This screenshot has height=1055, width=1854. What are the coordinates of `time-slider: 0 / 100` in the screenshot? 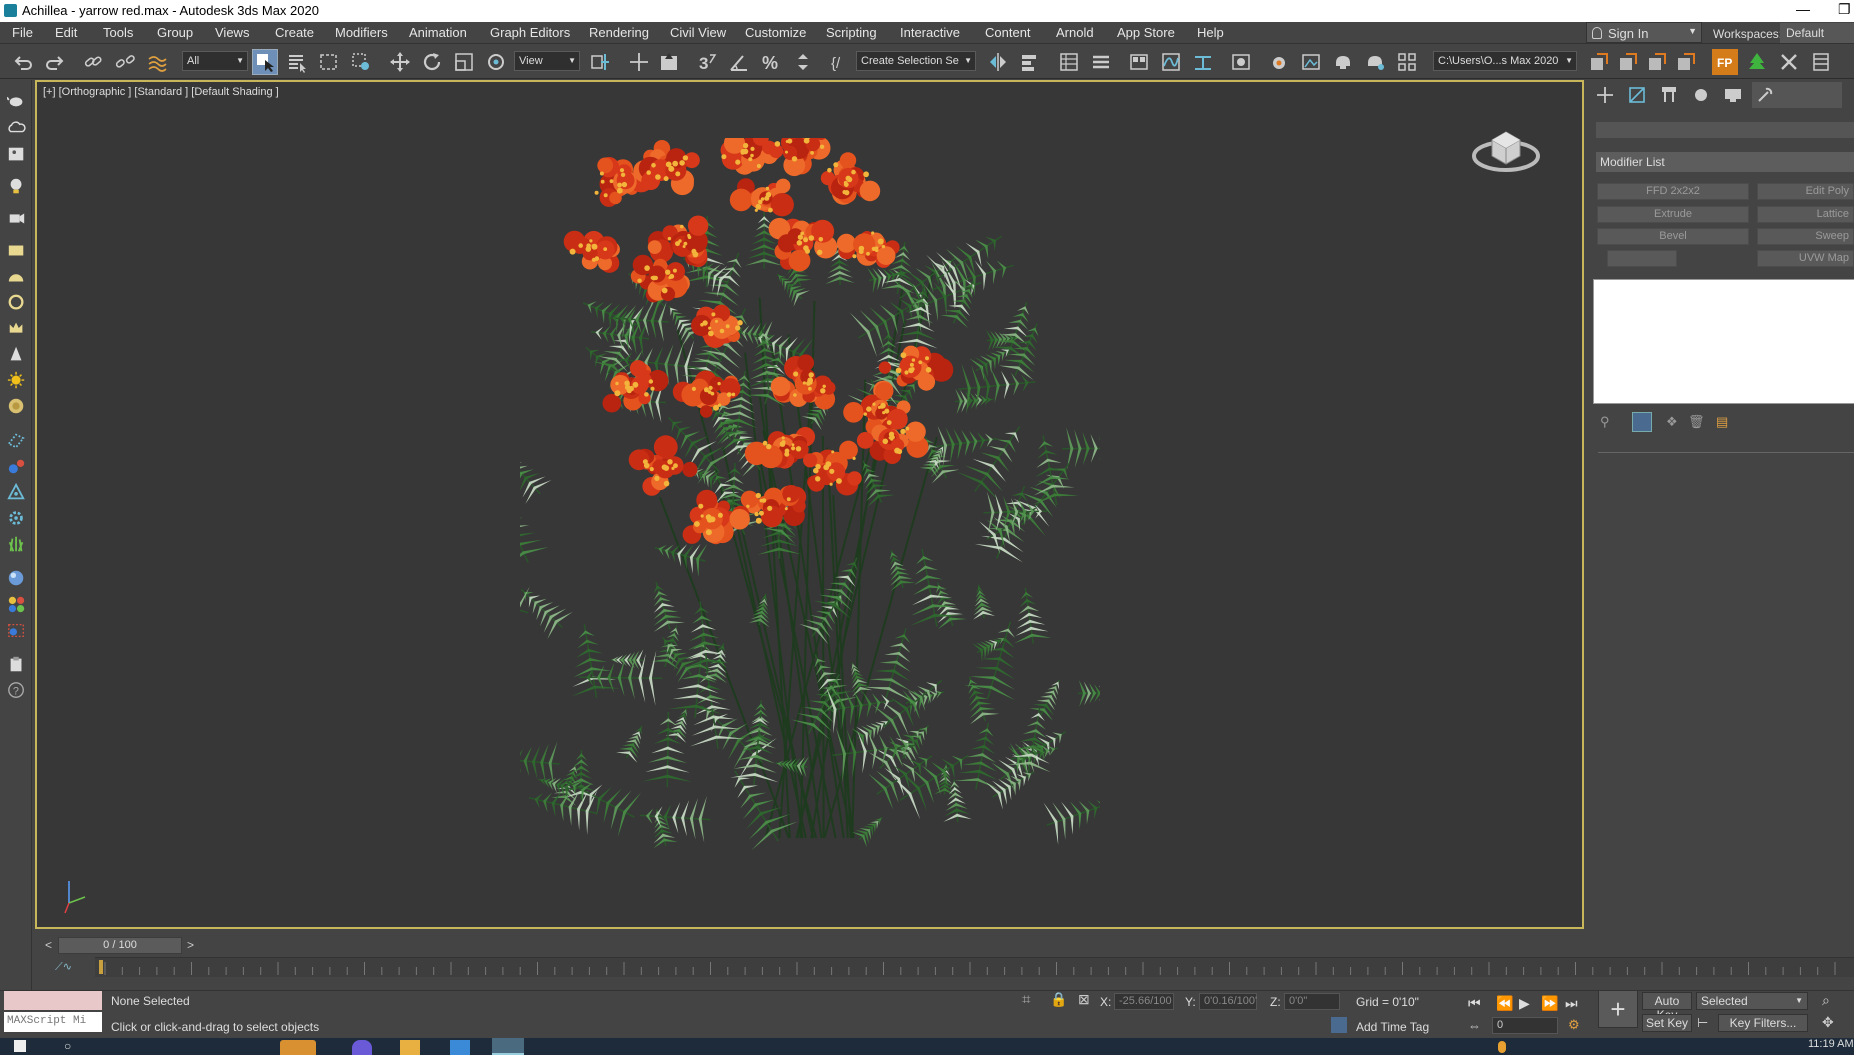 It's located at (120, 945).